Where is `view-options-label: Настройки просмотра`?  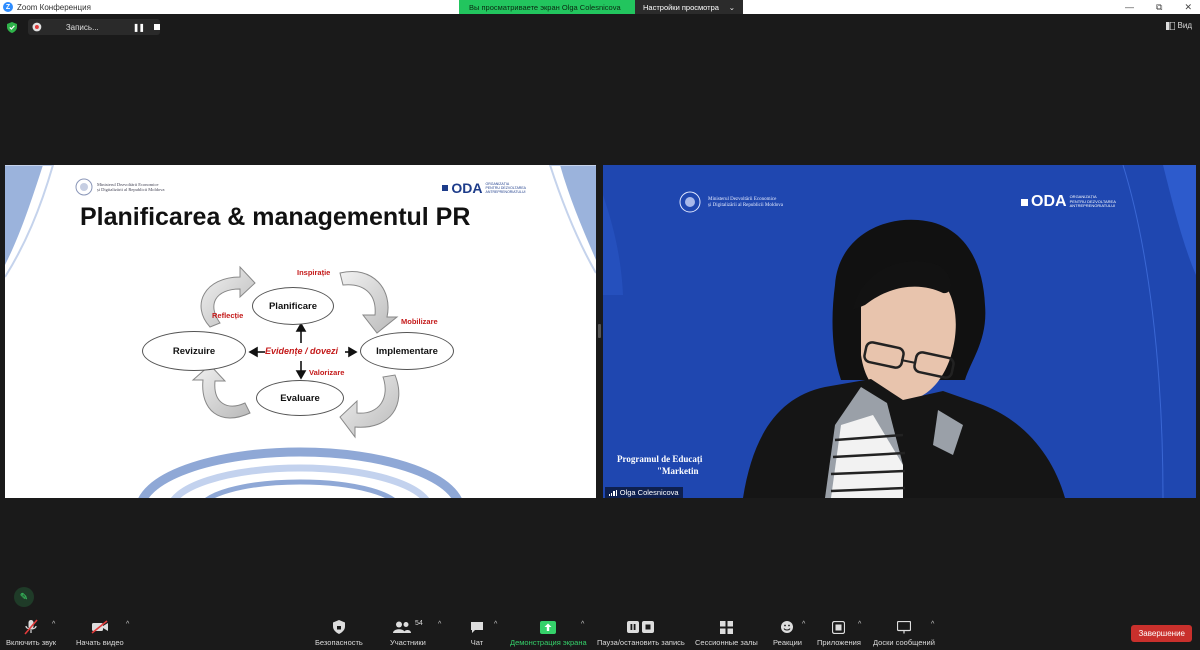 view-options-label: Настройки просмотра is located at coordinates (681, 7).